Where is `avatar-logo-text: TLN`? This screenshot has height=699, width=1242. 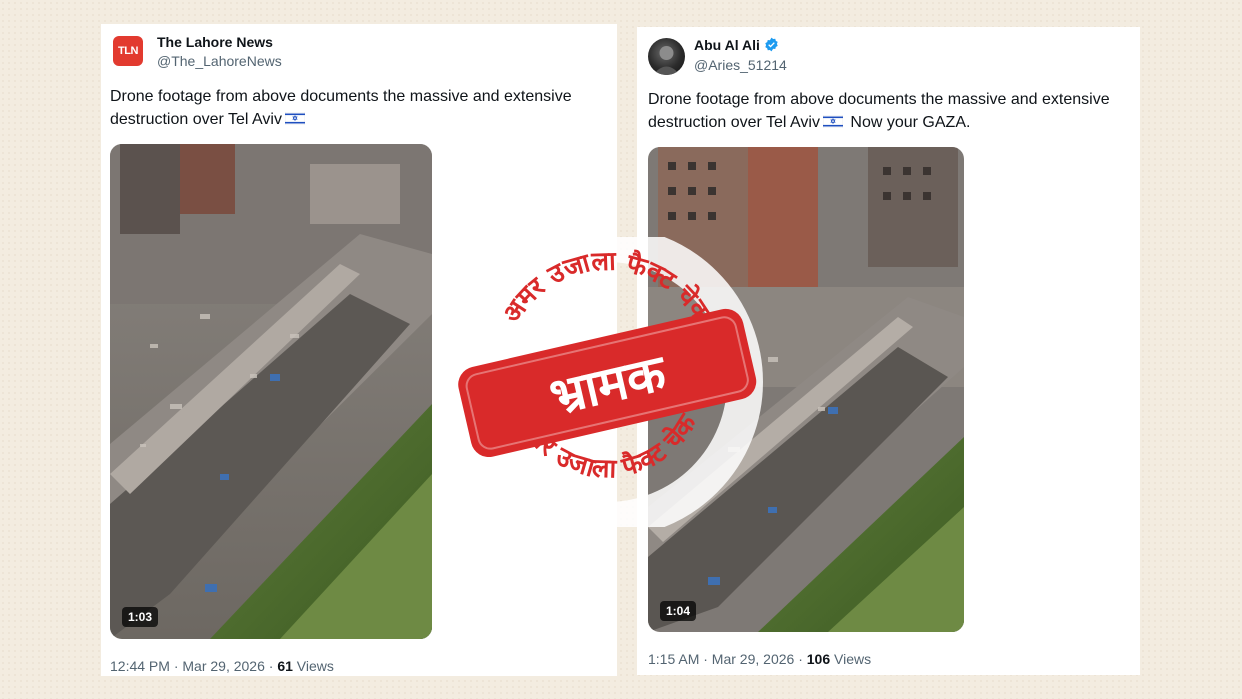 avatar-logo-text: TLN is located at coordinates (128, 51).